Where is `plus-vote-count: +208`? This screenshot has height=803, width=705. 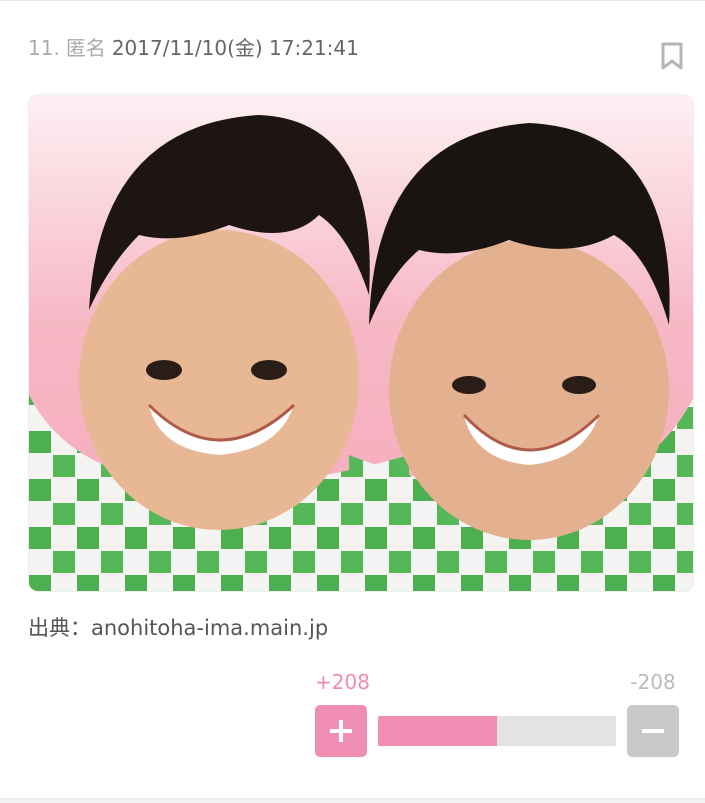
plus-vote-count: +208 is located at coordinates (342, 682).